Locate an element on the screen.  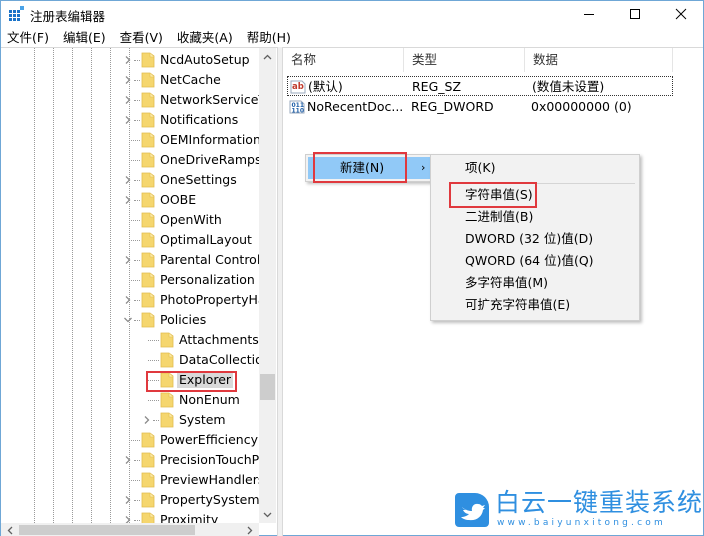
tree-item: PreviewHandlers is located at coordinates (132, 480).